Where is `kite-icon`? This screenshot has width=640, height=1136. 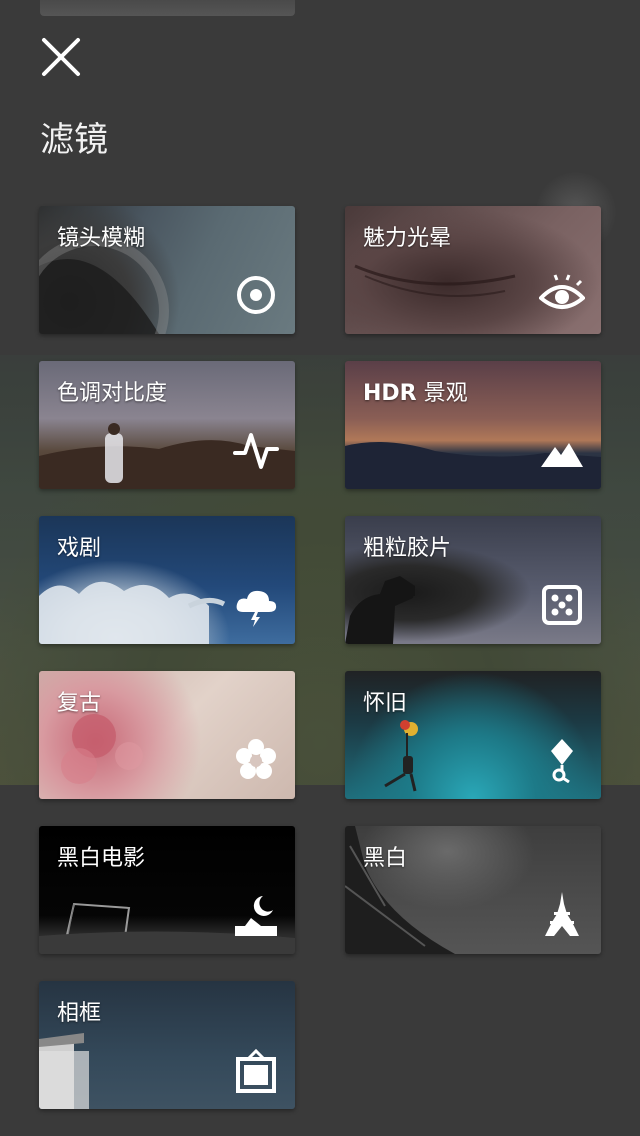
kite-icon is located at coordinates (562, 760).